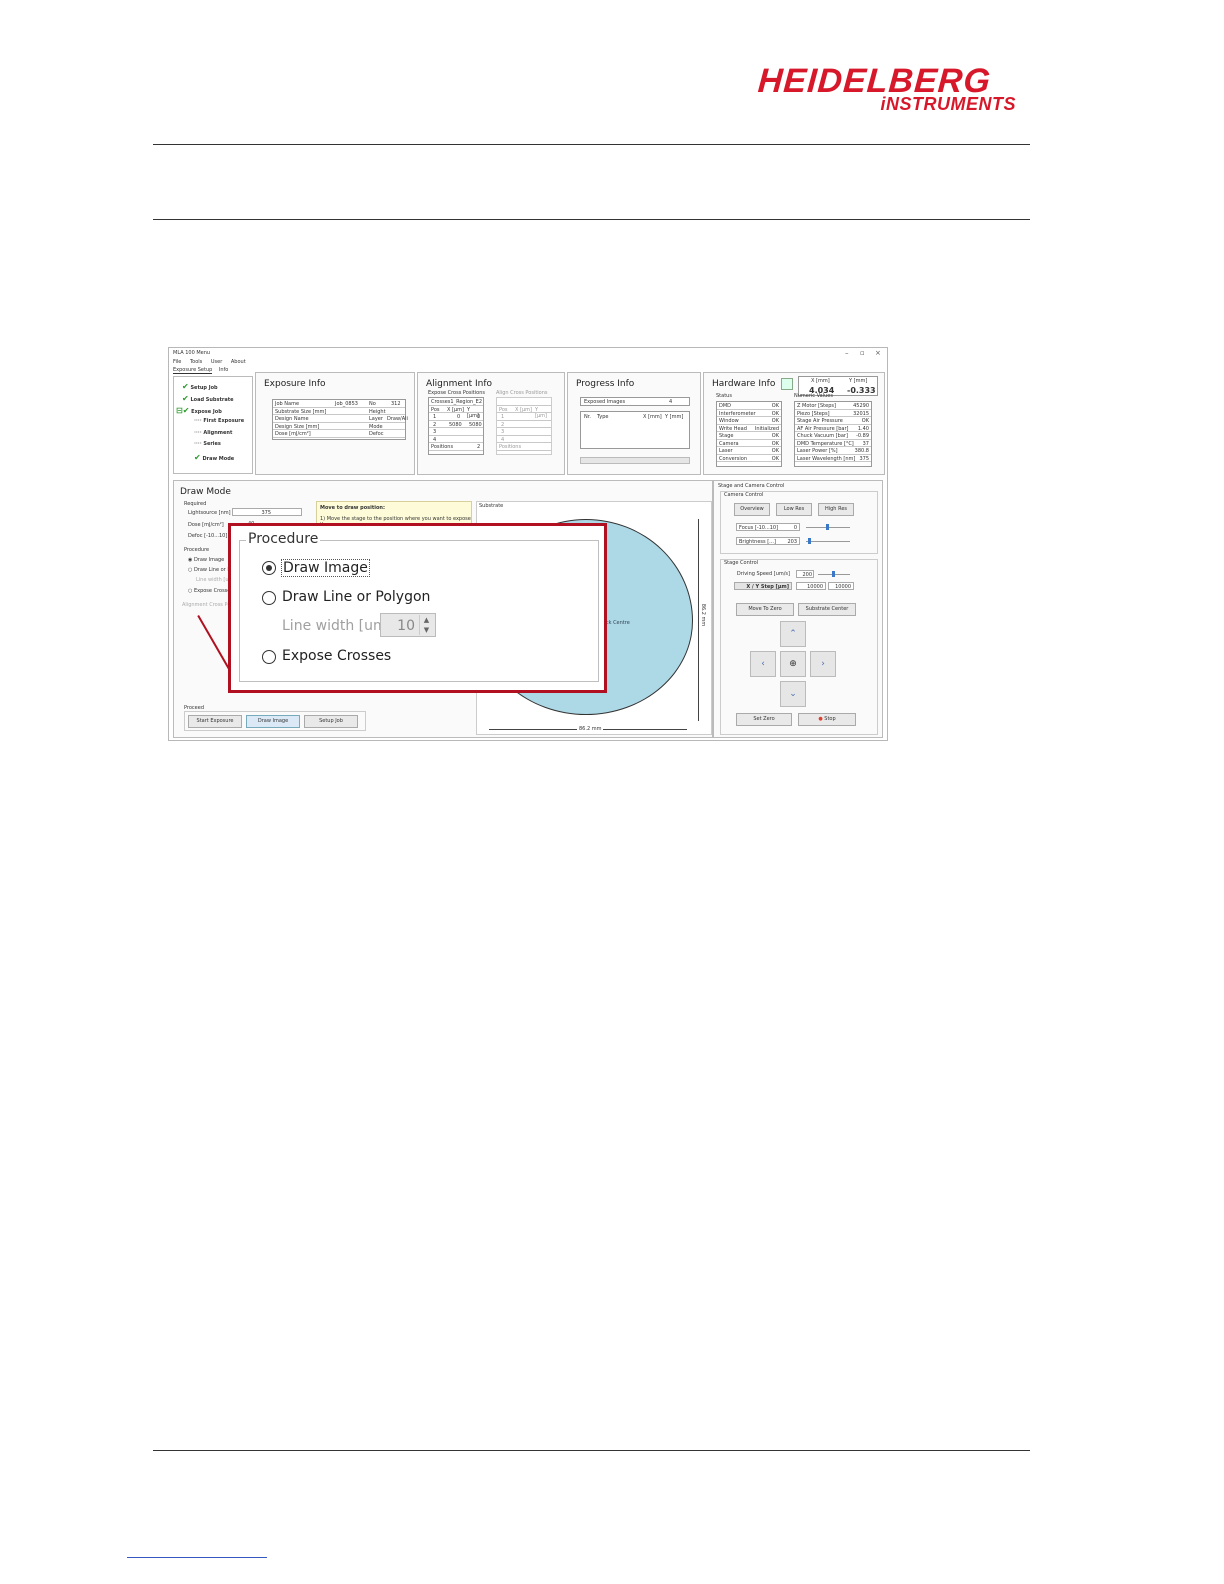  What do you see at coordinates (356, 597) in the screenshot?
I see `draw-line-polygon-label: Draw Line or Polygon` at bounding box center [356, 597].